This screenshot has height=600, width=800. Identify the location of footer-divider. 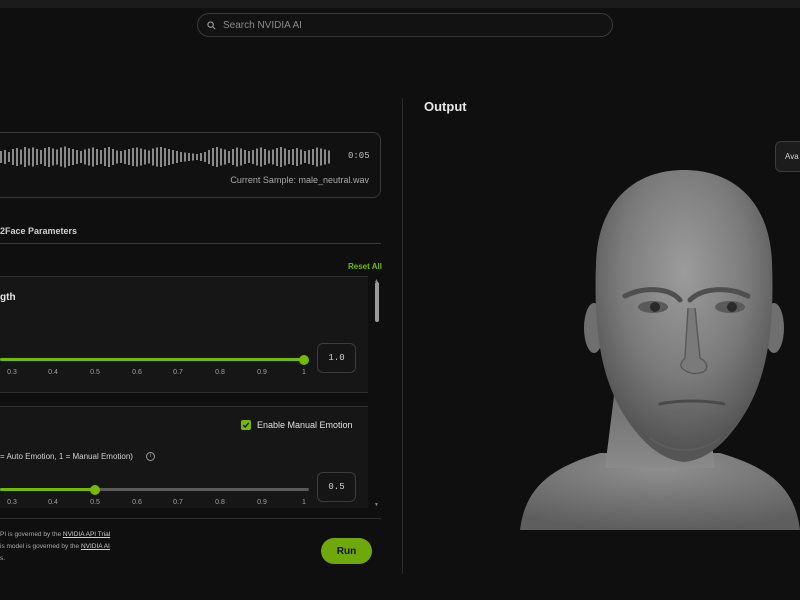
(190, 518).